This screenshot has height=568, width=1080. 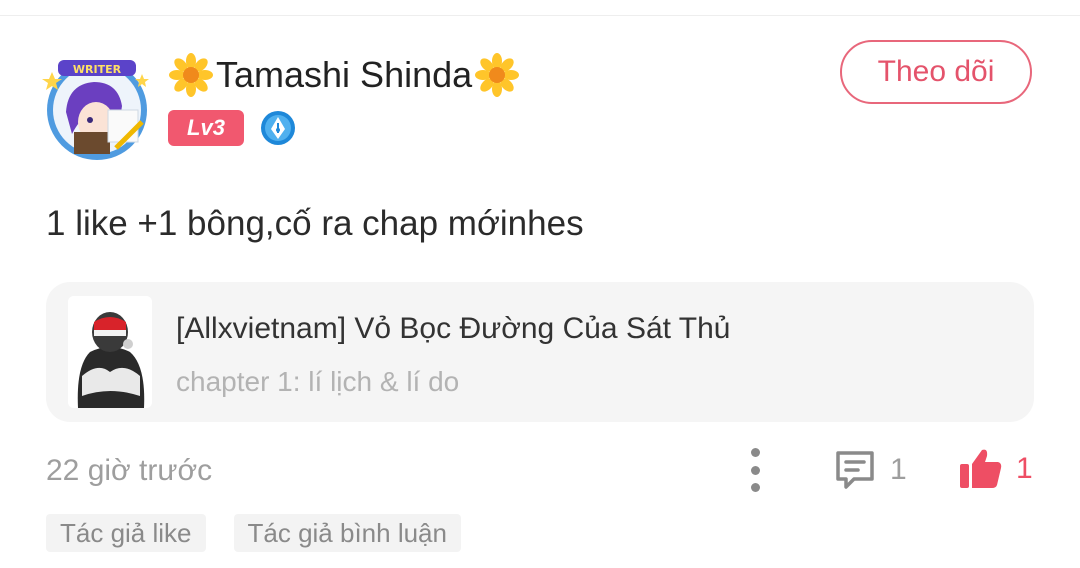 What do you see at coordinates (898, 469) in the screenshot?
I see `comments-count: 1` at bounding box center [898, 469].